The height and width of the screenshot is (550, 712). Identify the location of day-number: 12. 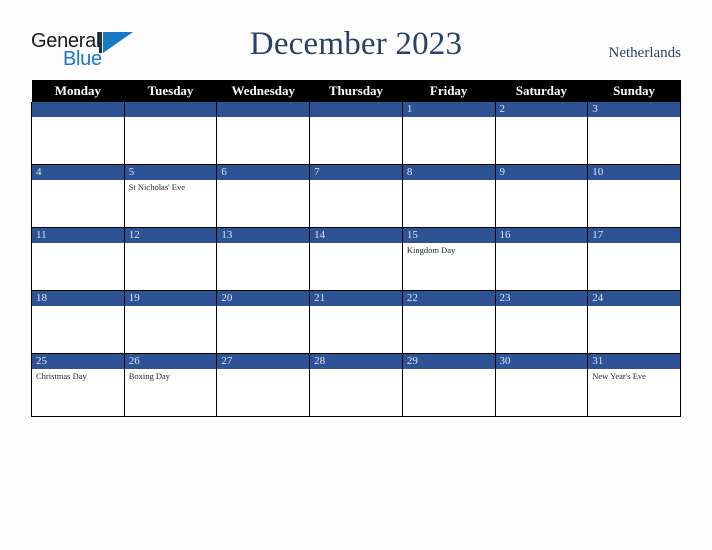
(170, 235).